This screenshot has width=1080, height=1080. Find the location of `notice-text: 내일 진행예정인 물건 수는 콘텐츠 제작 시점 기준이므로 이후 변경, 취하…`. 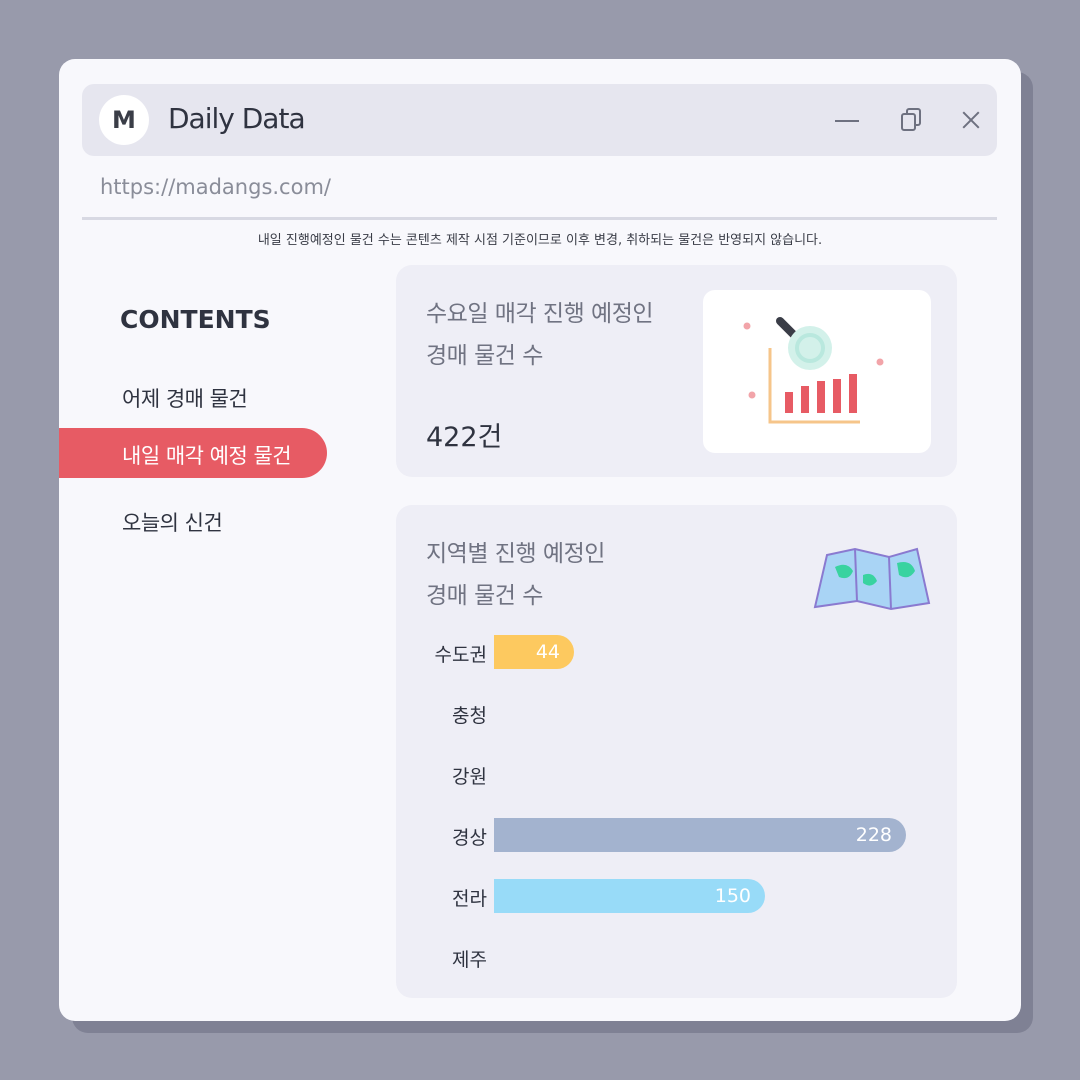

notice-text: 내일 진행예정인 물건 수는 콘텐츠 제작 시점 기준이므로 이후 변경, 취하… is located at coordinates (540, 240).